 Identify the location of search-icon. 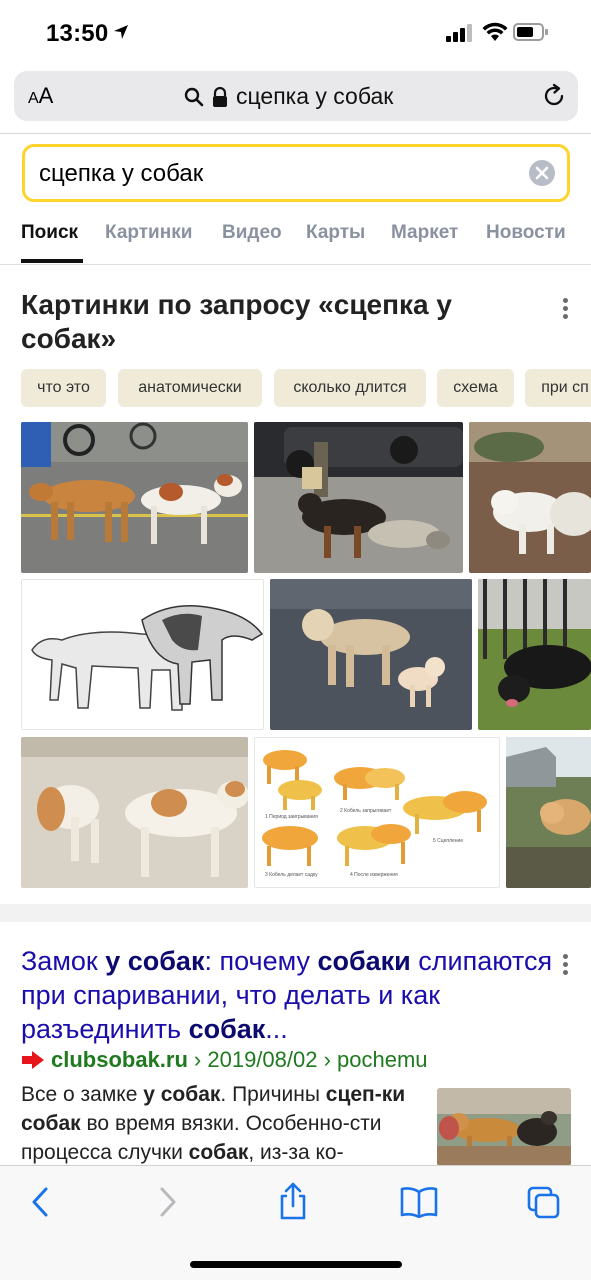
(194, 96).